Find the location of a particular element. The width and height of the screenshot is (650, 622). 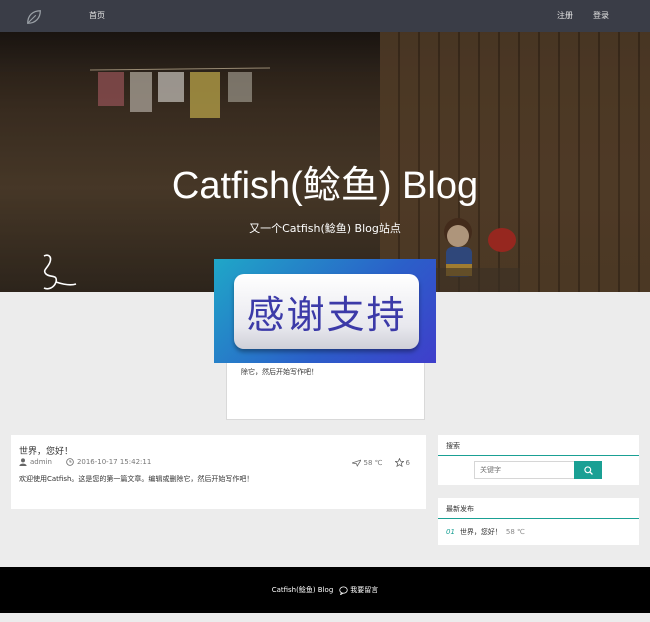

leaf-logo-icon is located at coordinates (34, 17).